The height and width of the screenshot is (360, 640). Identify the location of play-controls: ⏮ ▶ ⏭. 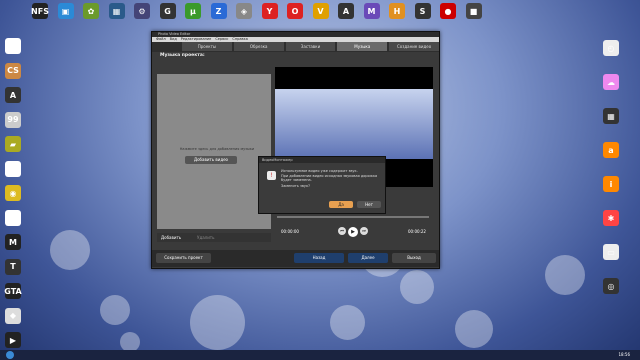
(353, 232).